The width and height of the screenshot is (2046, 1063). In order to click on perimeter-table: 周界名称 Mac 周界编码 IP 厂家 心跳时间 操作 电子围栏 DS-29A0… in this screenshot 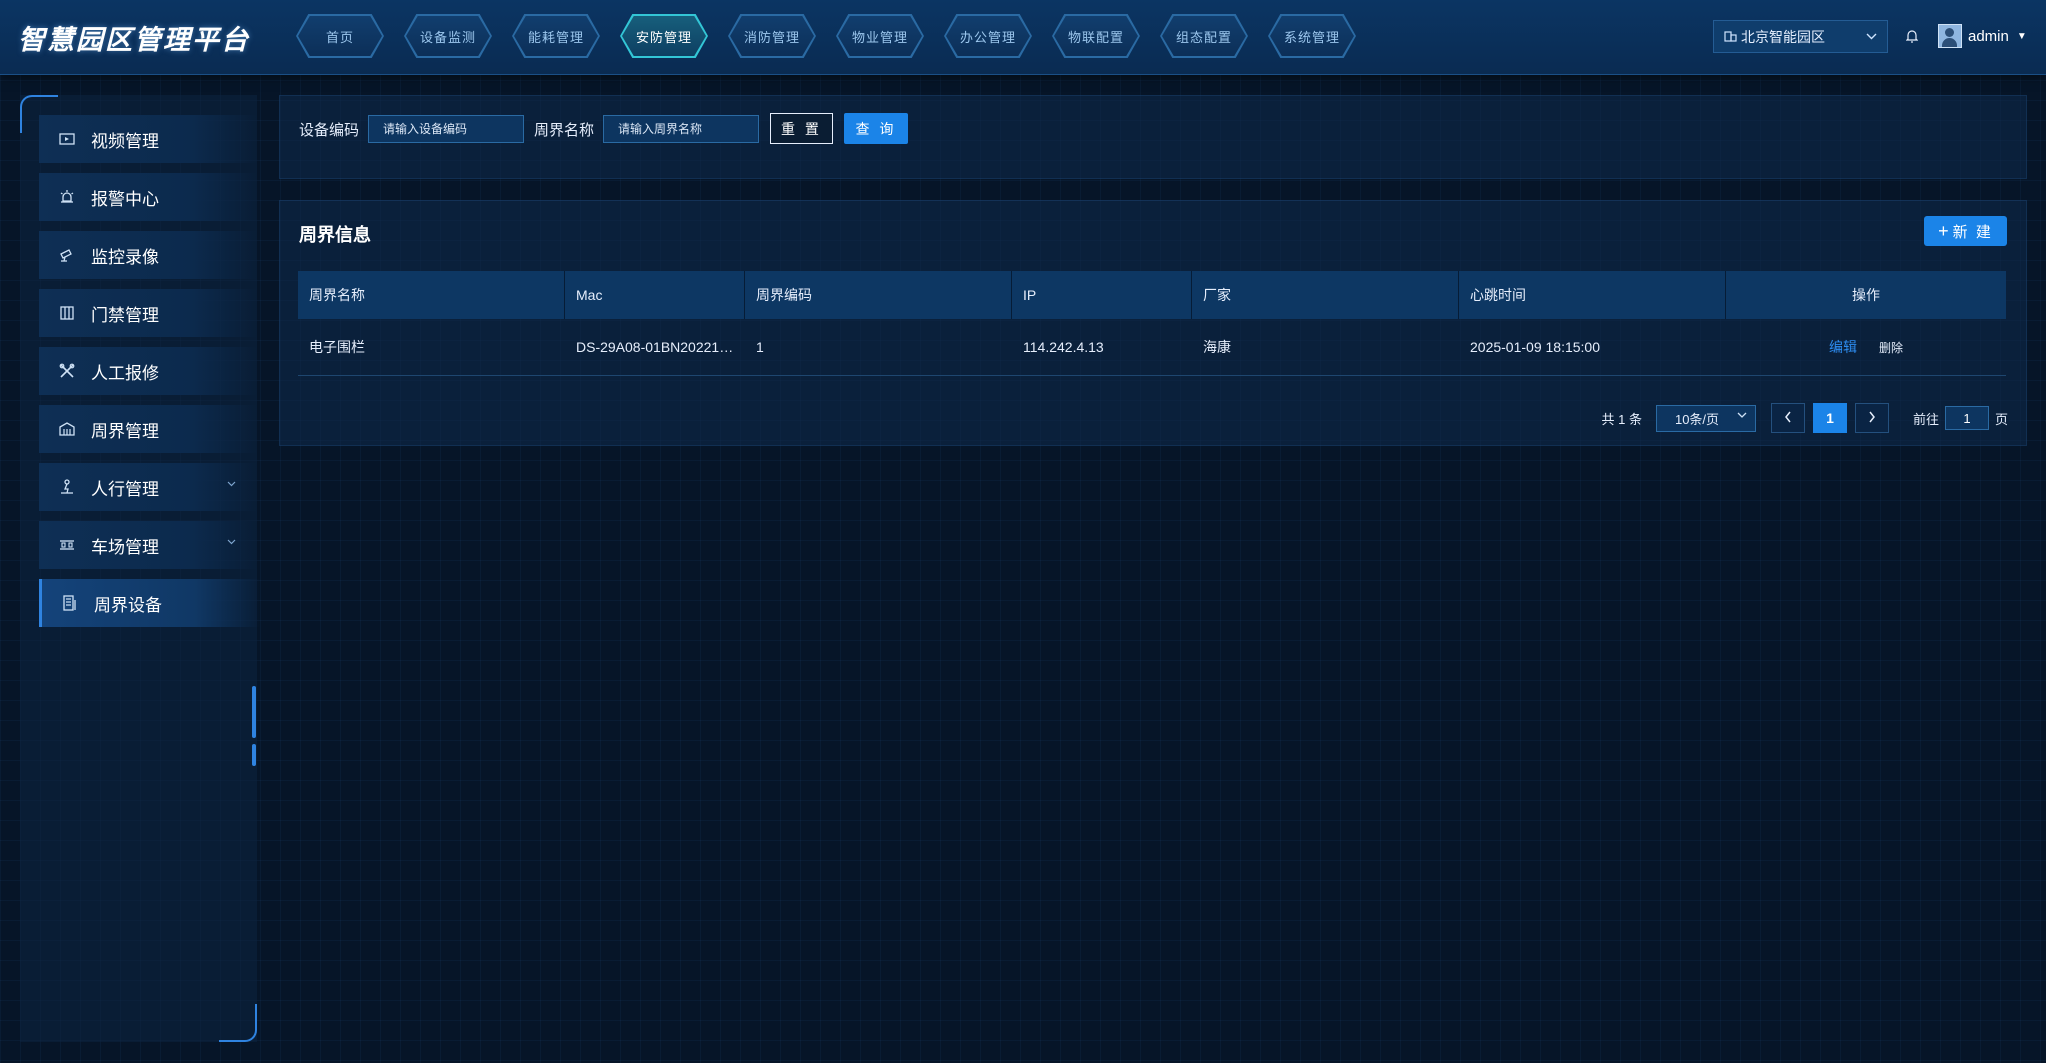, I will do `click(1152, 323)`.